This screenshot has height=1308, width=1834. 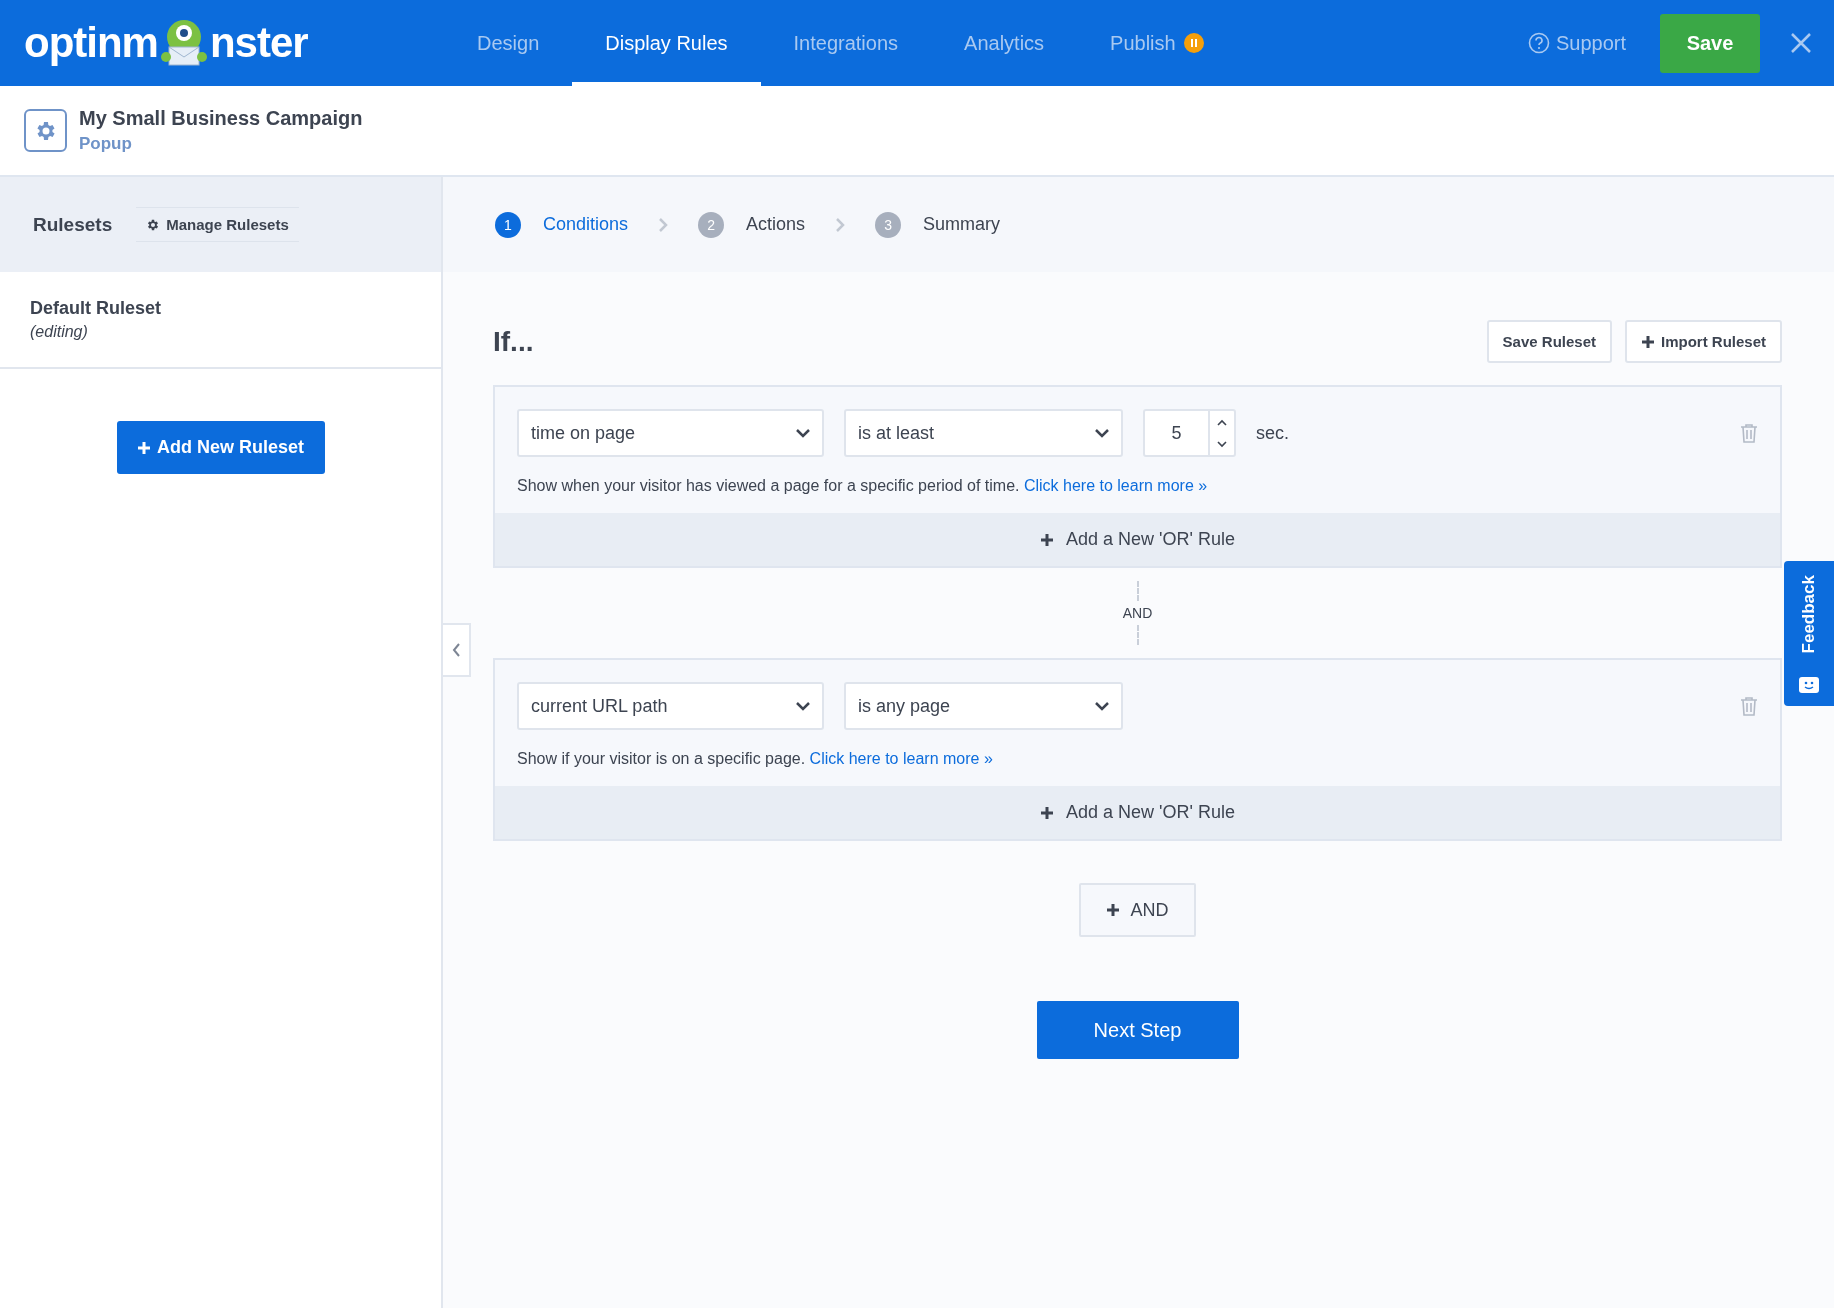 What do you see at coordinates (508, 43) in the screenshot?
I see `nav-tab: Design` at bounding box center [508, 43].